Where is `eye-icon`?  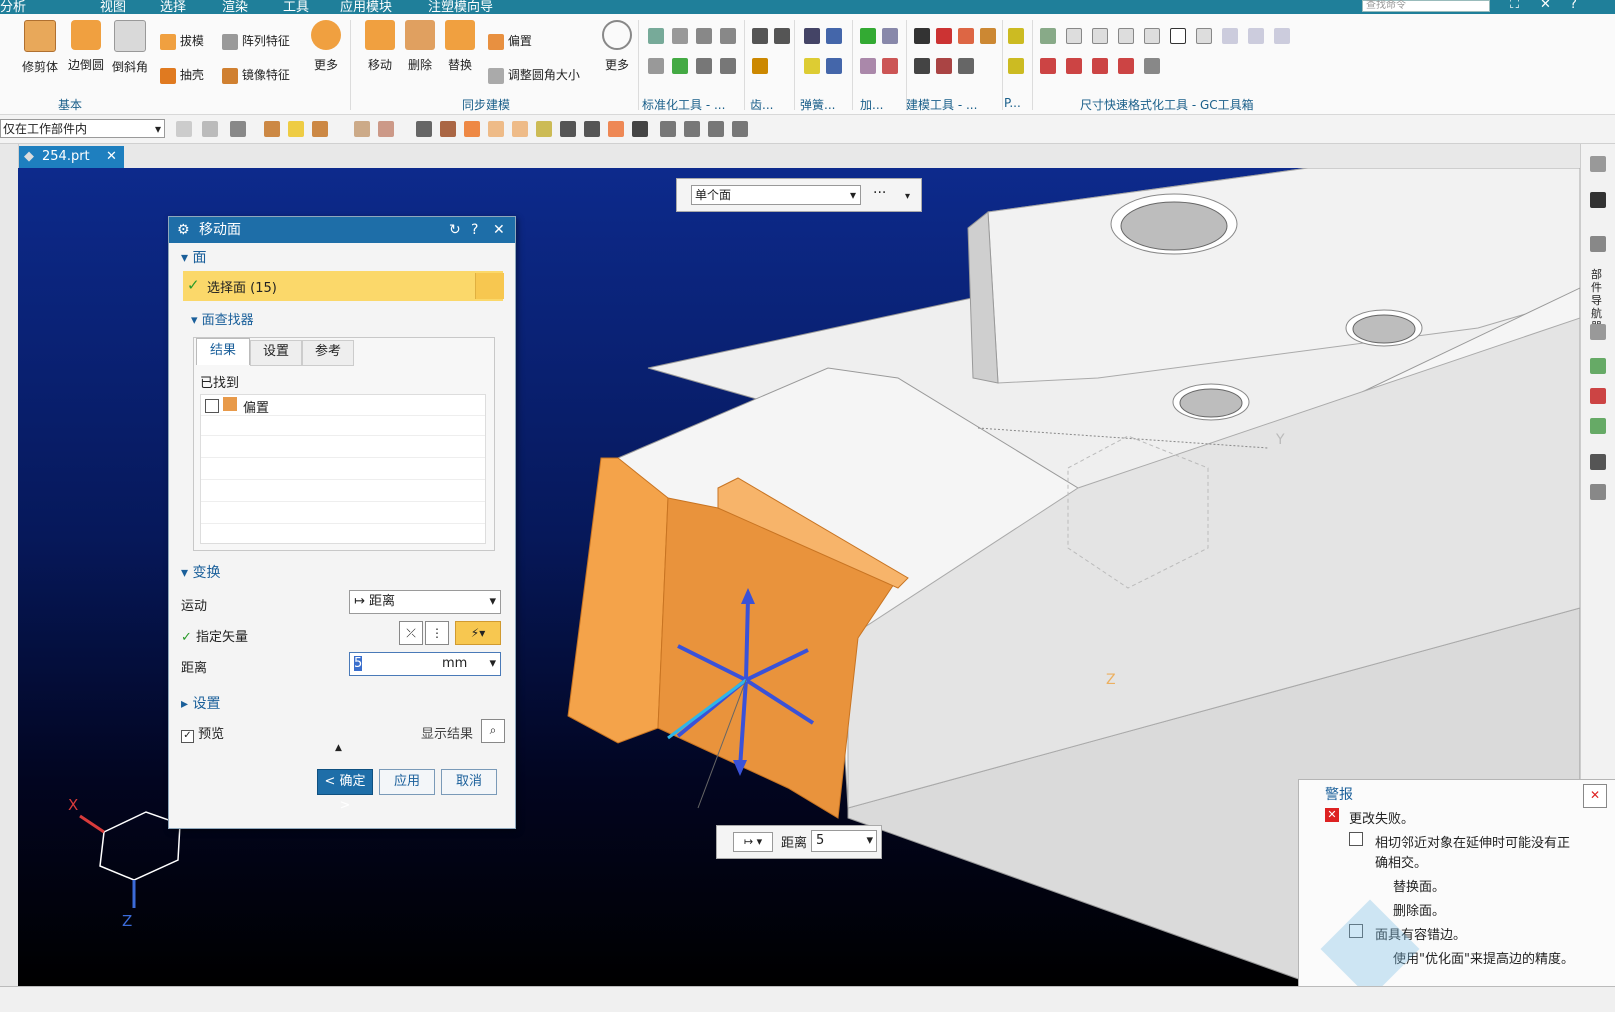 eye-icon is located at coordinates (640, 129).